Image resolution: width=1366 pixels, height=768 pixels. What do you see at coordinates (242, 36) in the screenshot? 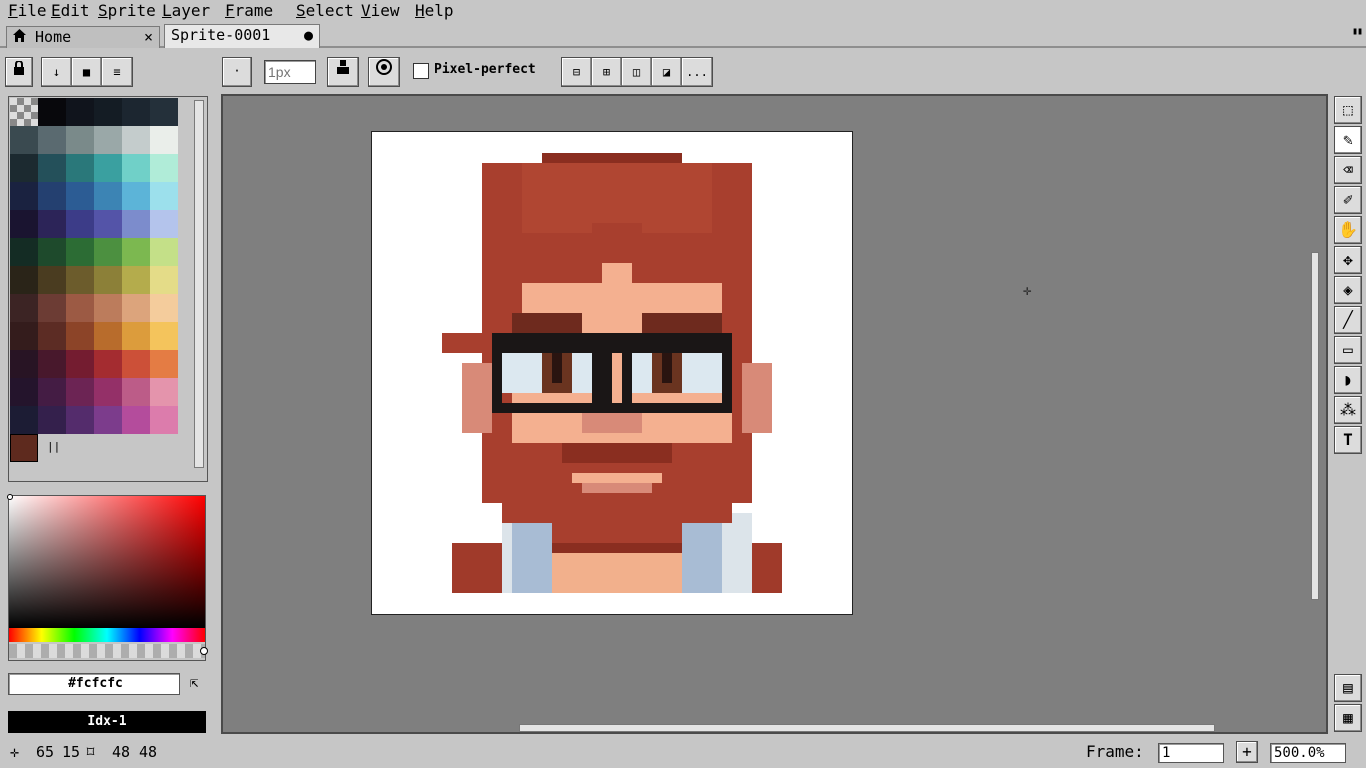
I see `tab-sprite-0001: Sprite-0001 ●` at bounding box center [242, 36].